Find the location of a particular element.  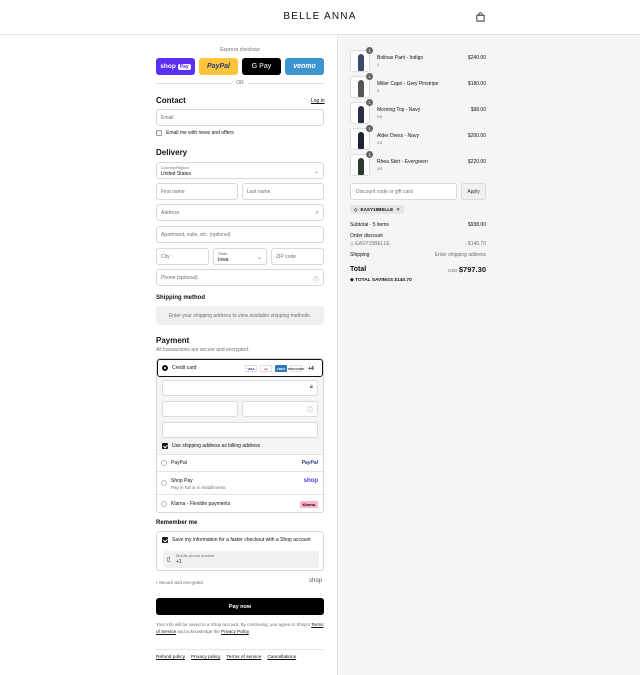

contact-title: Contact is located at coordinates (171, 100).